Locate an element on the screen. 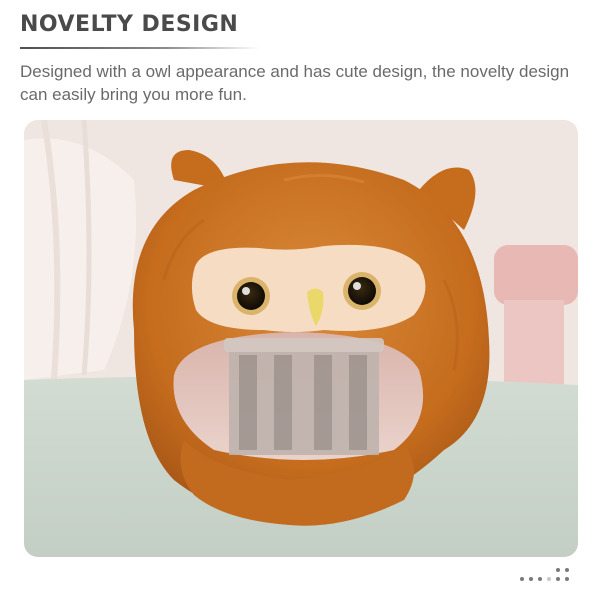 The image size is (600, 600). heading-underline is located at coordinates (140, 48).